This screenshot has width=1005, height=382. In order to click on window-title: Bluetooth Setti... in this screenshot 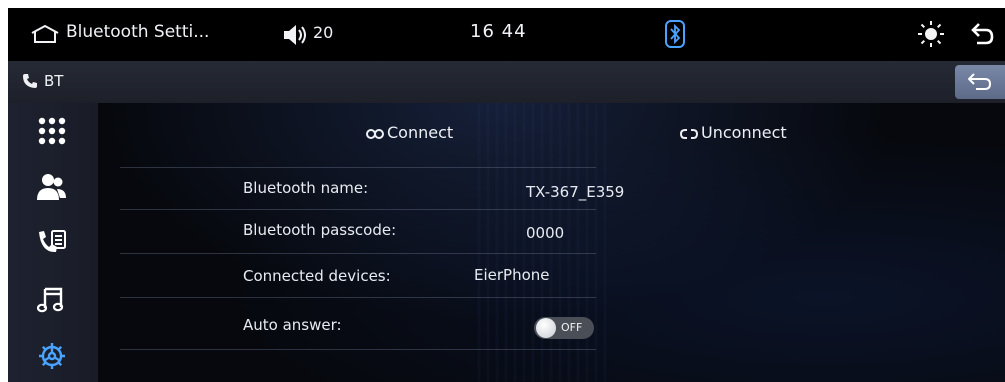, I will do `click(138, 32)`.